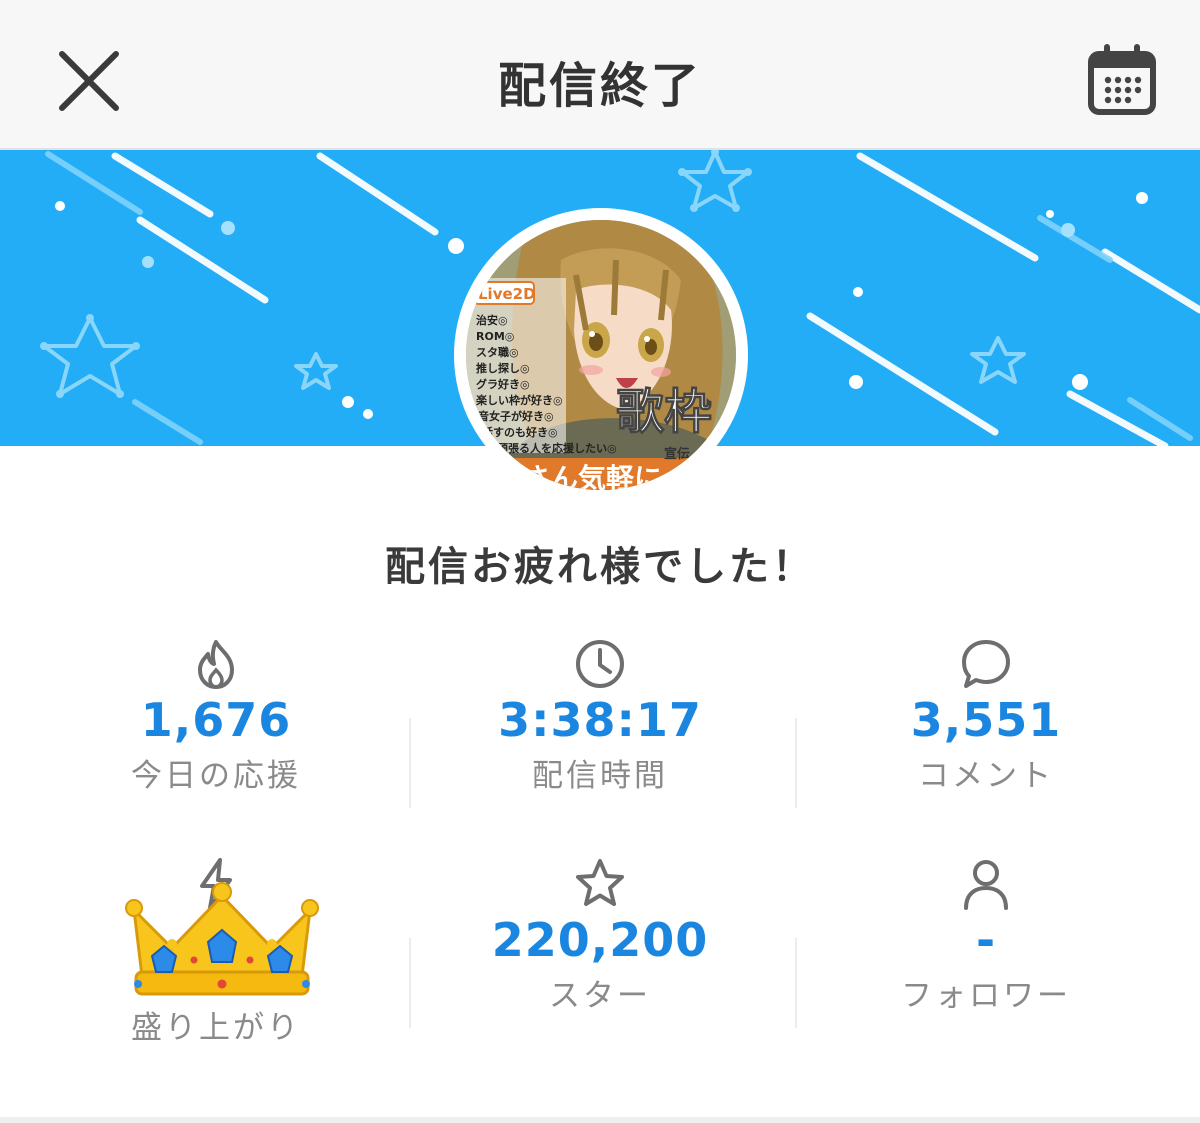  I want to click on avatar-text: 音女子が好き◎, so click(516, 416).